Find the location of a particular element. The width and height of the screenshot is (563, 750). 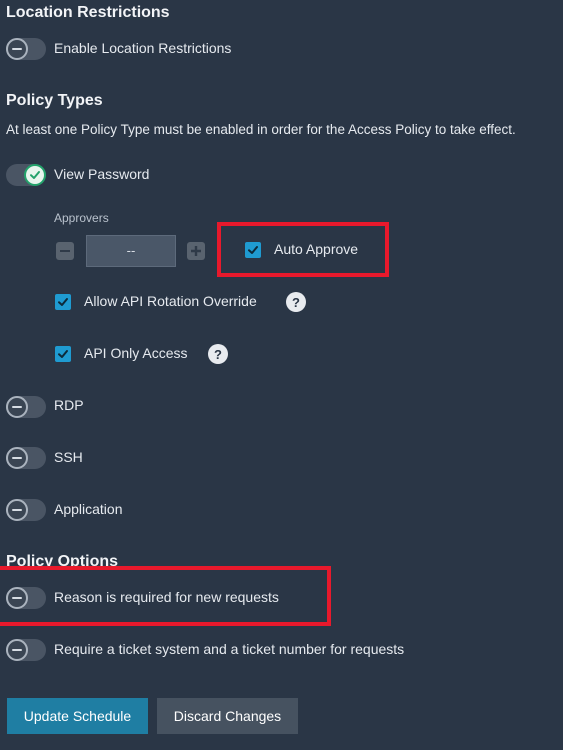

location-restrictions-title: Location Restrictions is located at coordinates (88, 12).